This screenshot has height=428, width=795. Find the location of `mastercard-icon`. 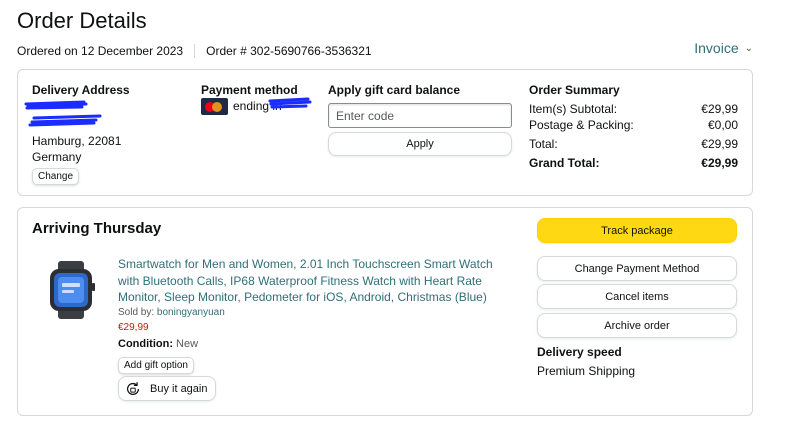

mastercard-icon is located at coordinates (214, 106).